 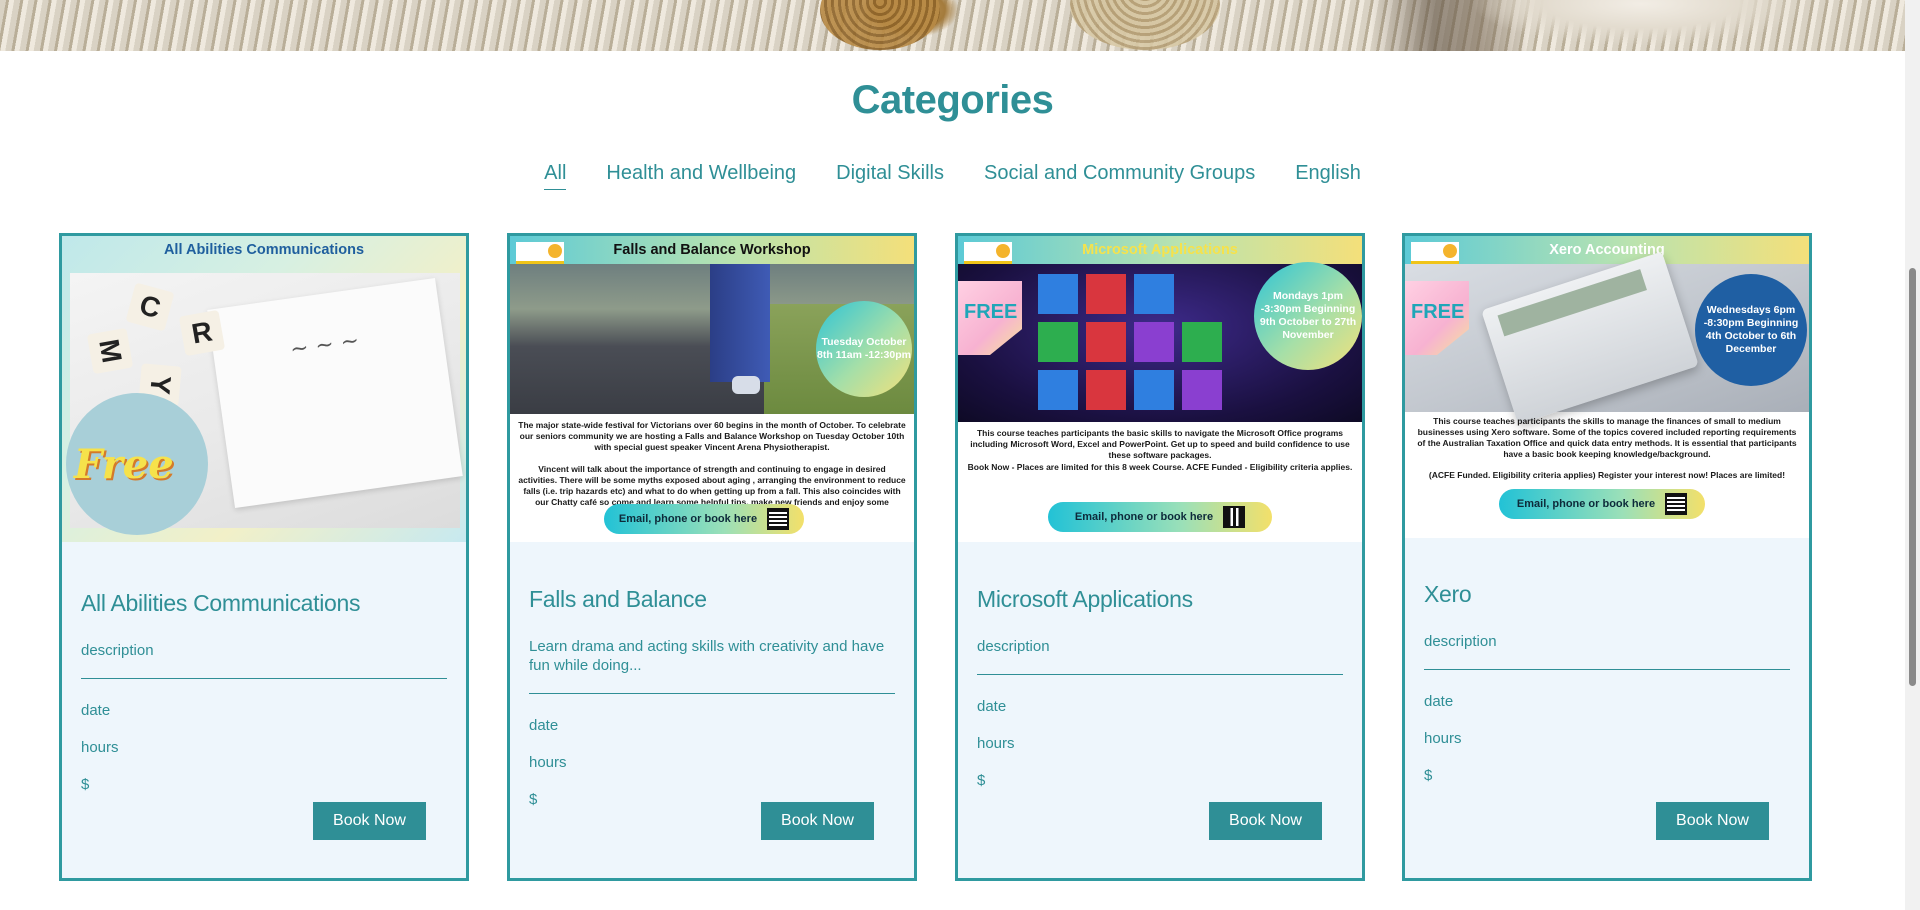 I want to click on tab-english: English, so click(x=1328, y=176).